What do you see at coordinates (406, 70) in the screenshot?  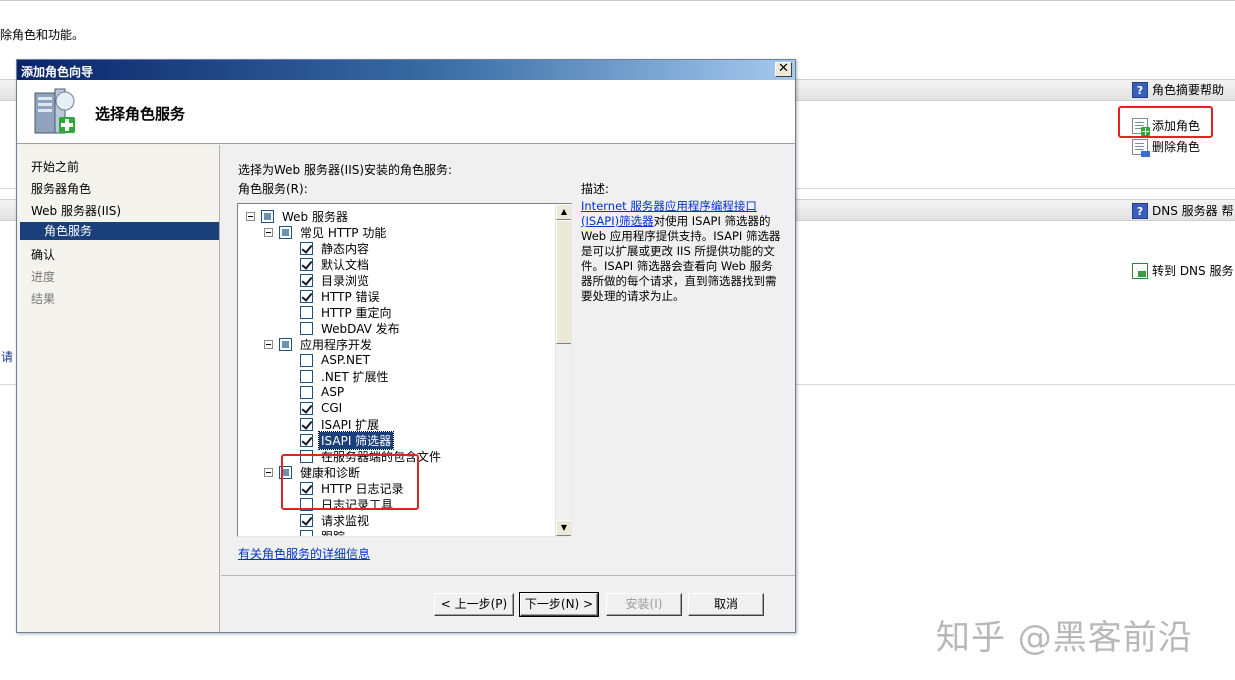 I see `wizard-titlebar: 添加角色向导 ✕` at bounding box center [406, 70].